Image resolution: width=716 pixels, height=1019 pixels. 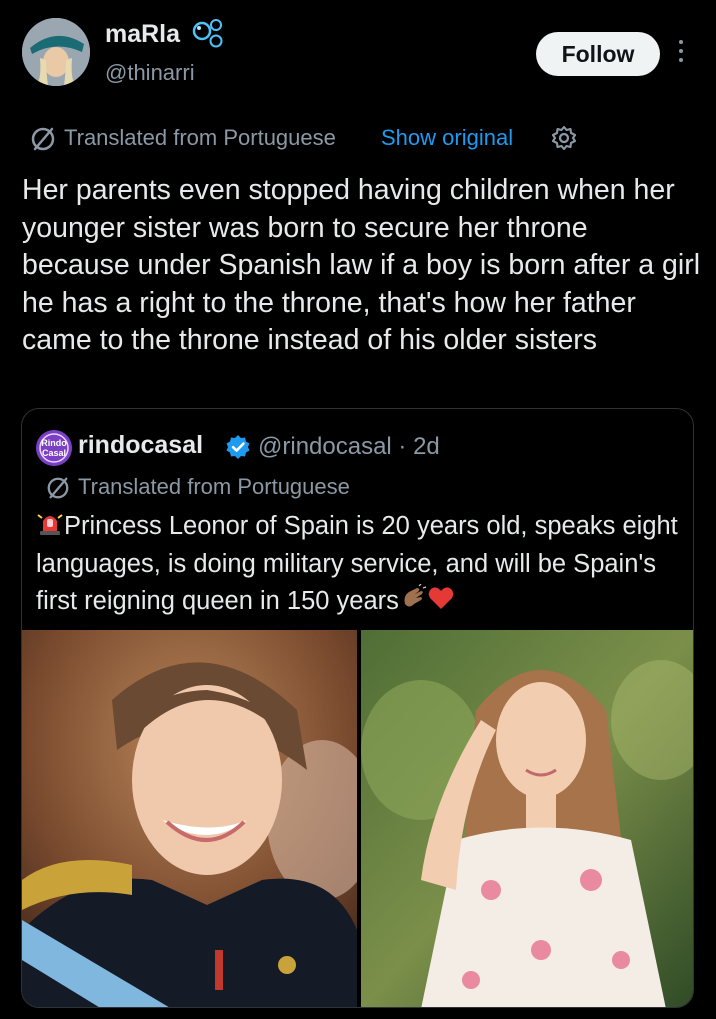 I want to click on quoted-author-avatar: Rindo Casal, so click(x=54, y=448).